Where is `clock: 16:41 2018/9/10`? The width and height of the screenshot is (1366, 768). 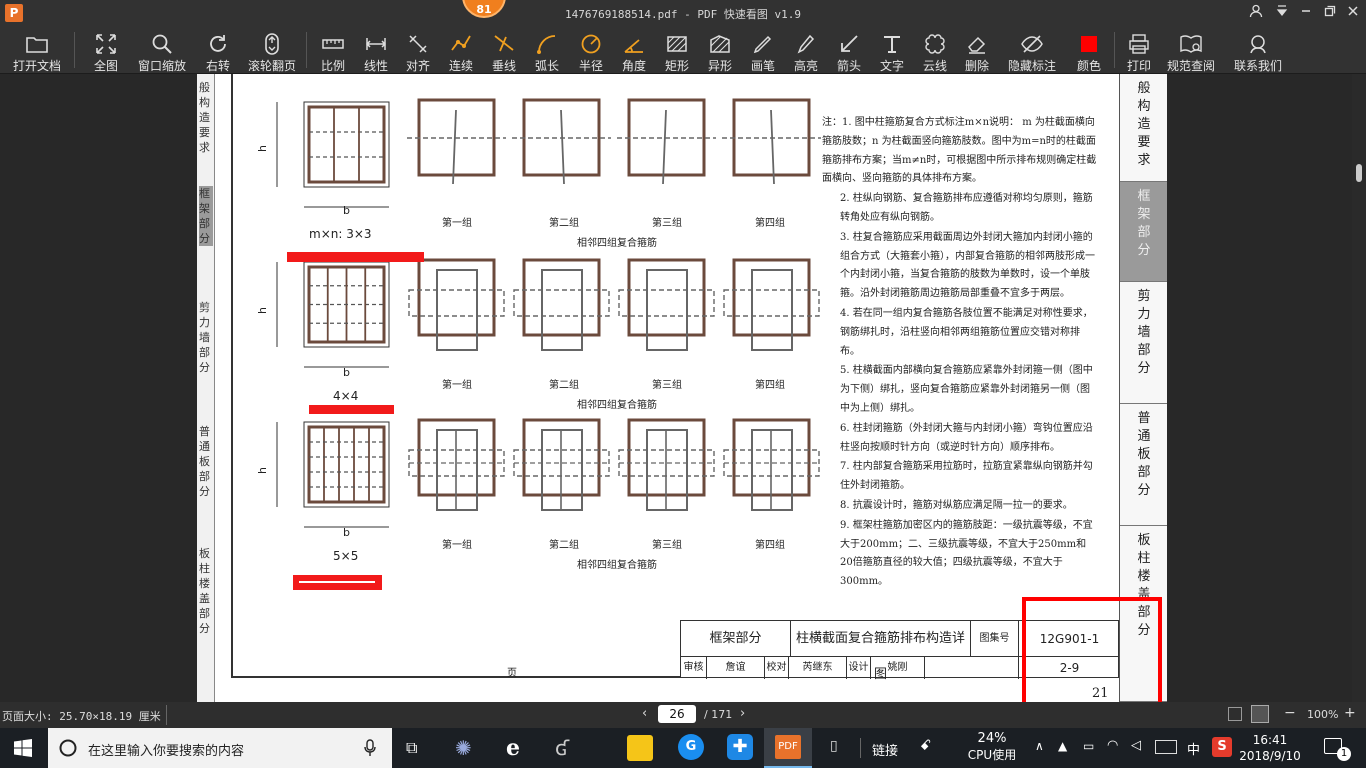 clock: 16:41 2018/9/10 is located at coordinates (1270, 748).